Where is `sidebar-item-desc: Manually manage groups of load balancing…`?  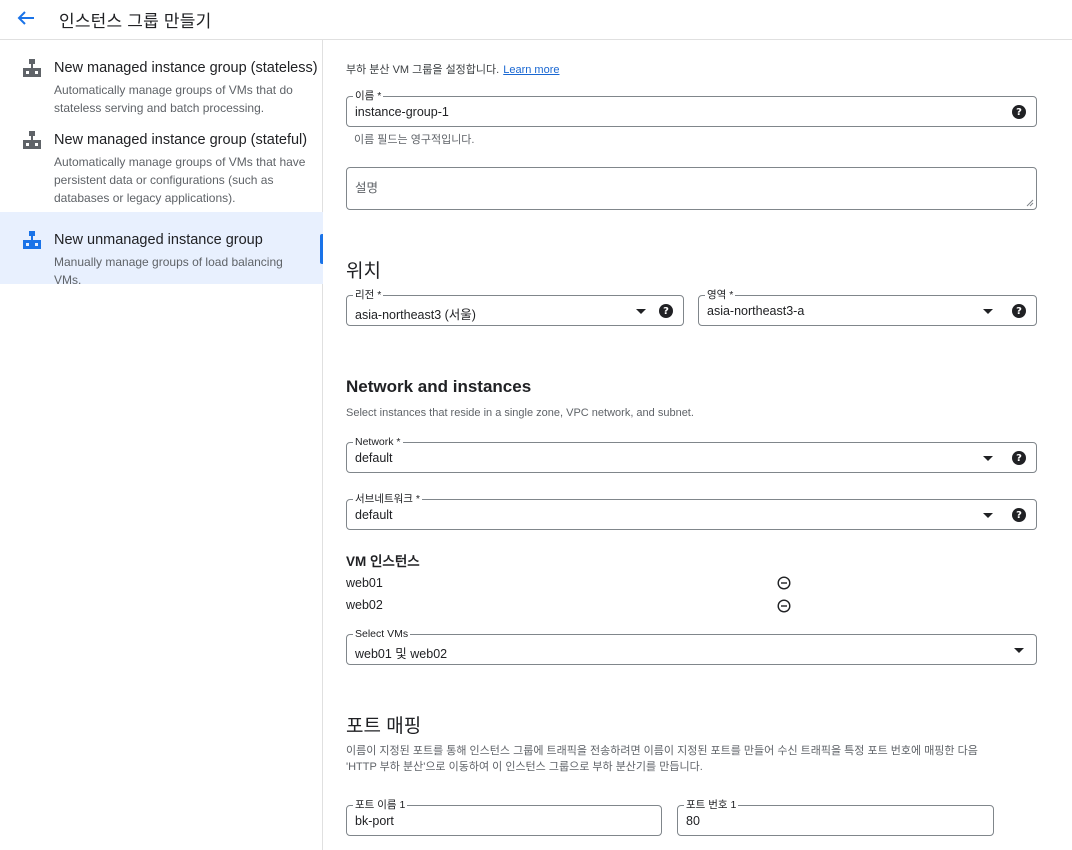
sidebar-item-desc: Manually manage groups of load balancing… is located at coordinates (168, 271).